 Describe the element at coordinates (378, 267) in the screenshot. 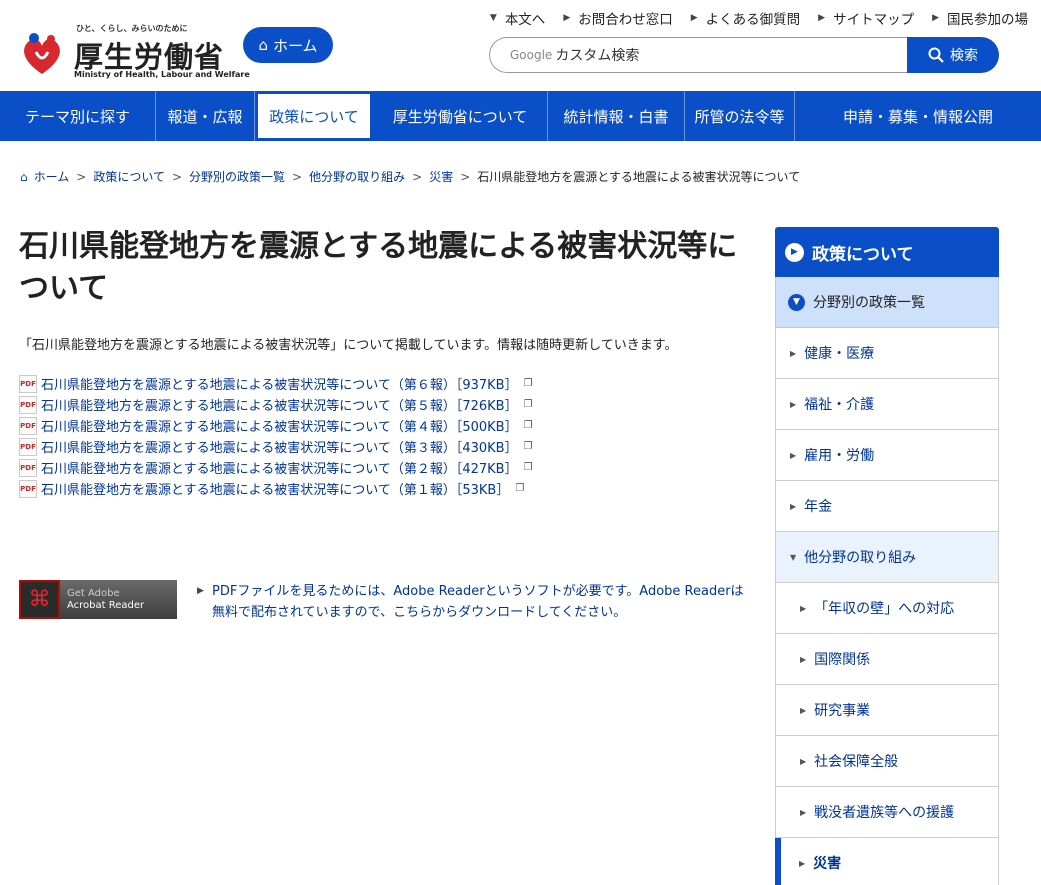

I see `page-title: 石川県能登地方を震源とする地震による被害状況等について` at that location.